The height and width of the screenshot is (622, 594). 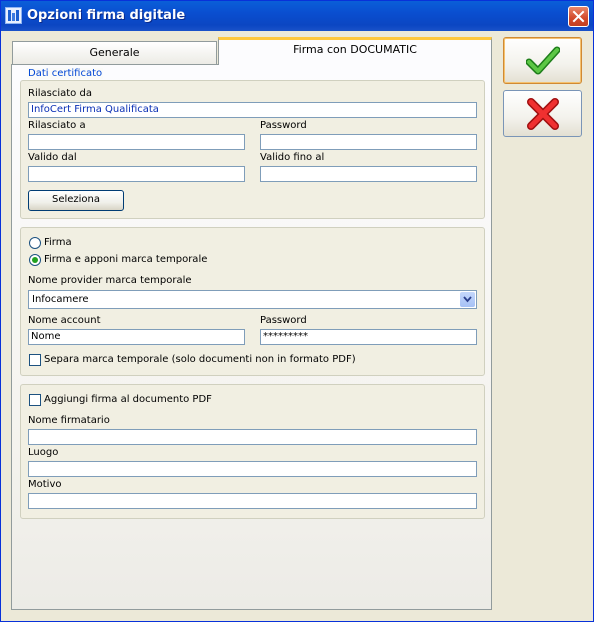 I want to click on valid-to-field, so click(x=368, y=174).